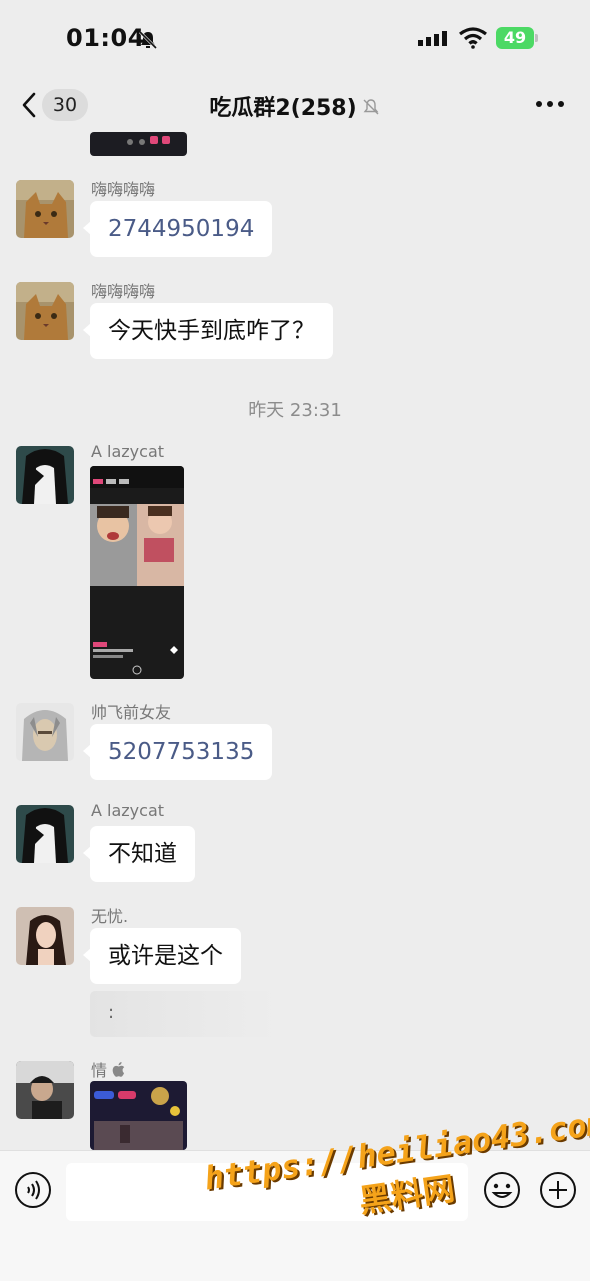  Describe the element at coordinates (432, 40) in the screenshot. I see `cellular-signal-icon` at that location.